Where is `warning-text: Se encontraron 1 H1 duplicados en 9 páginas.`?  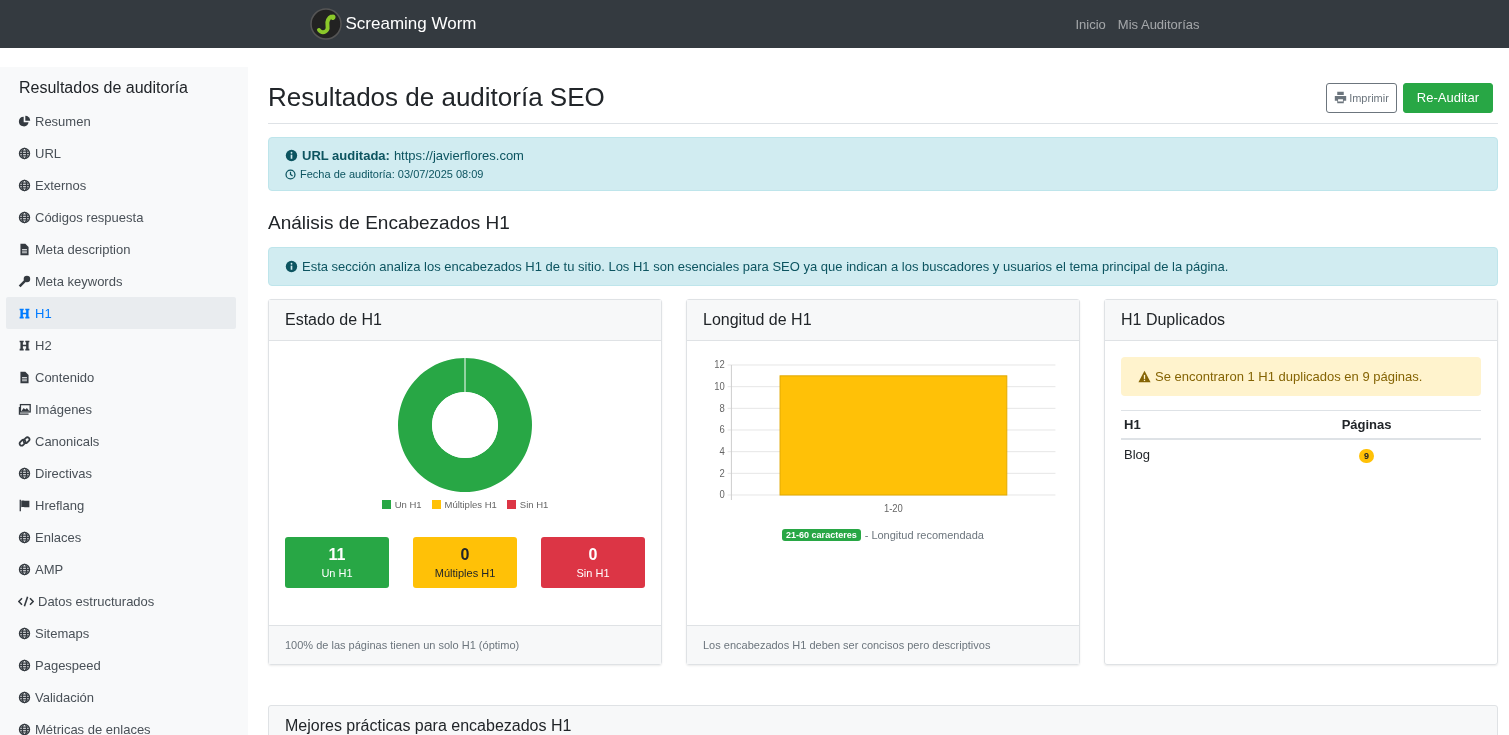 warning-text: Se encontraron 1 H1 duplicados en 9 páginas. is located at coordinates (1289, 376).